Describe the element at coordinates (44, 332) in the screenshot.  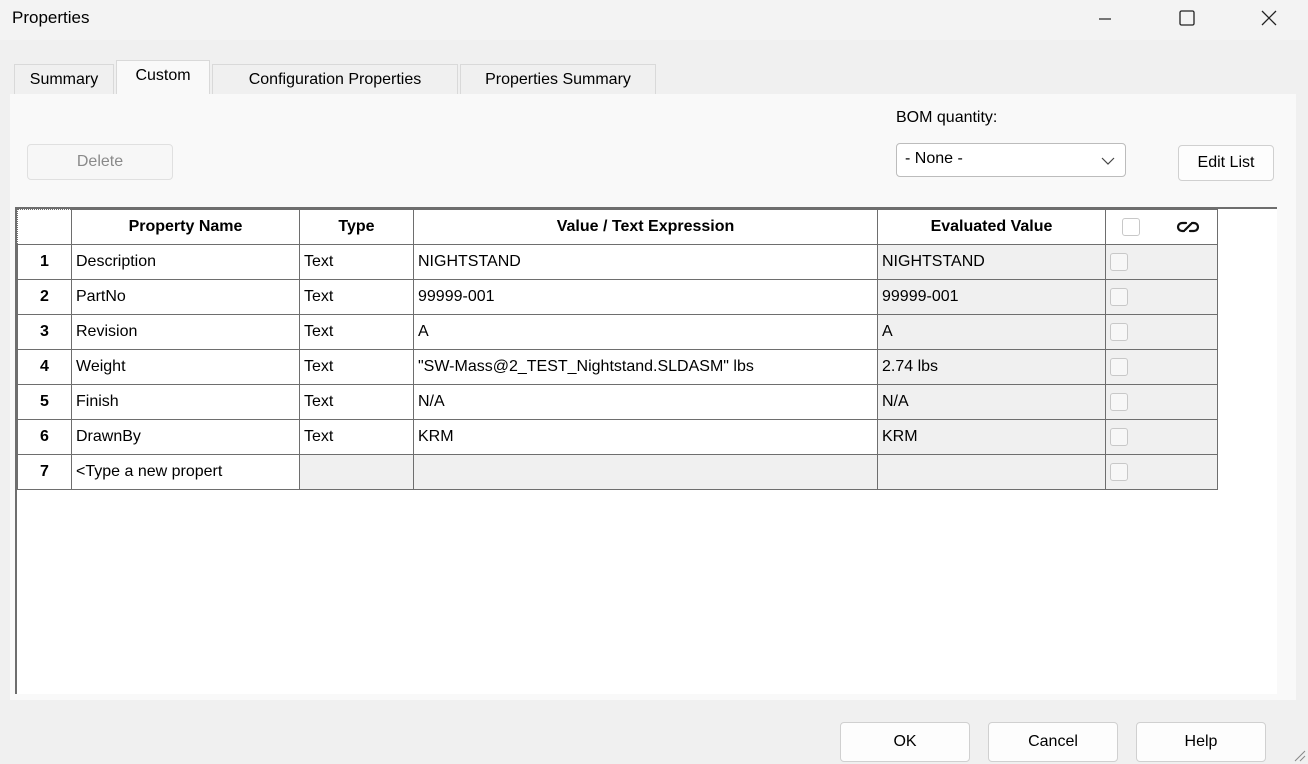
I see `row-number: 3` at that location.